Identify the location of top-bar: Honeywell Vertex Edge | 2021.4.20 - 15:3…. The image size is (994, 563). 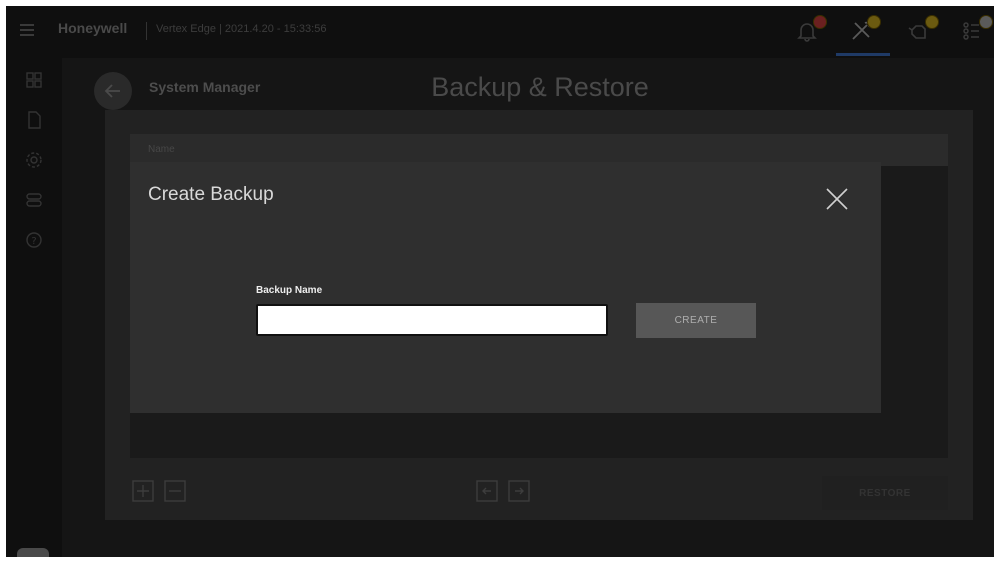
(500, 32).